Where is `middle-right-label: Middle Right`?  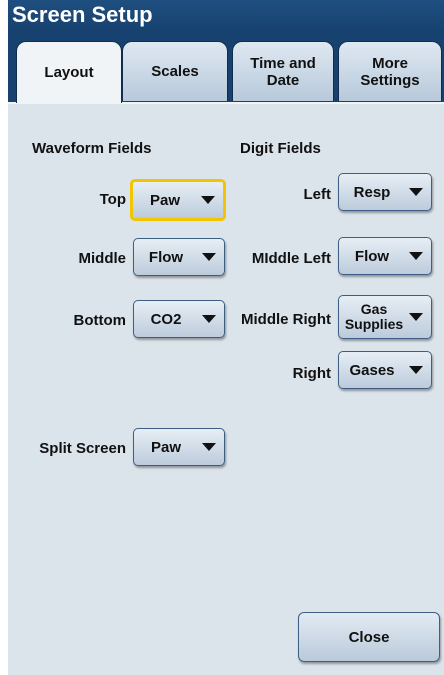 middle-right-label: Middle Right is located at coordinates (286, 319).